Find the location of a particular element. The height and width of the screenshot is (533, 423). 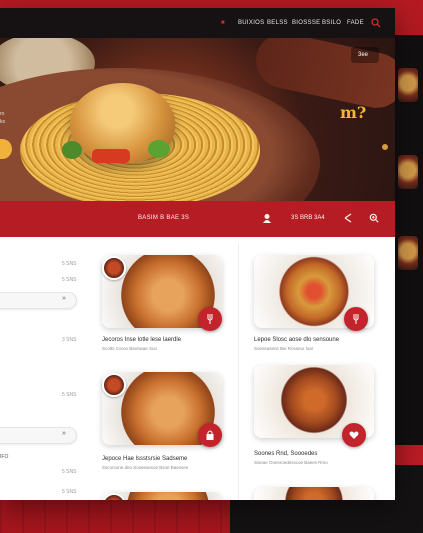

dish-subtitle: Soeseasens Bie Rosseur loar is located at coordinates (284, 348).